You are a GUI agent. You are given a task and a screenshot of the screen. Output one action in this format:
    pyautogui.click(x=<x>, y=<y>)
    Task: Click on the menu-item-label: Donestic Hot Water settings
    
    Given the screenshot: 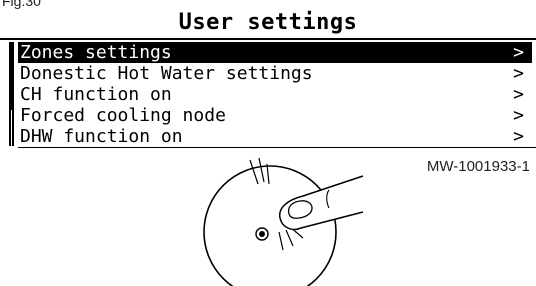 What is the action you would take?
    pyautogui.click(x=166, y=73)
    